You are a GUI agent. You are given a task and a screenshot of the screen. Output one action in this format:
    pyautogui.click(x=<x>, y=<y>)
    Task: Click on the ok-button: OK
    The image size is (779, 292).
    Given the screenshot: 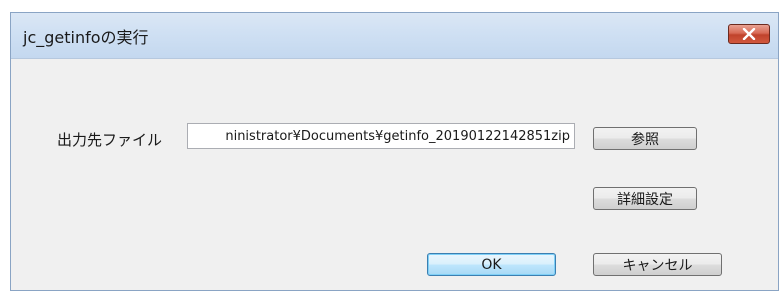 What is the action you would take?
    pyautogui.click(x=491, y=264)
    